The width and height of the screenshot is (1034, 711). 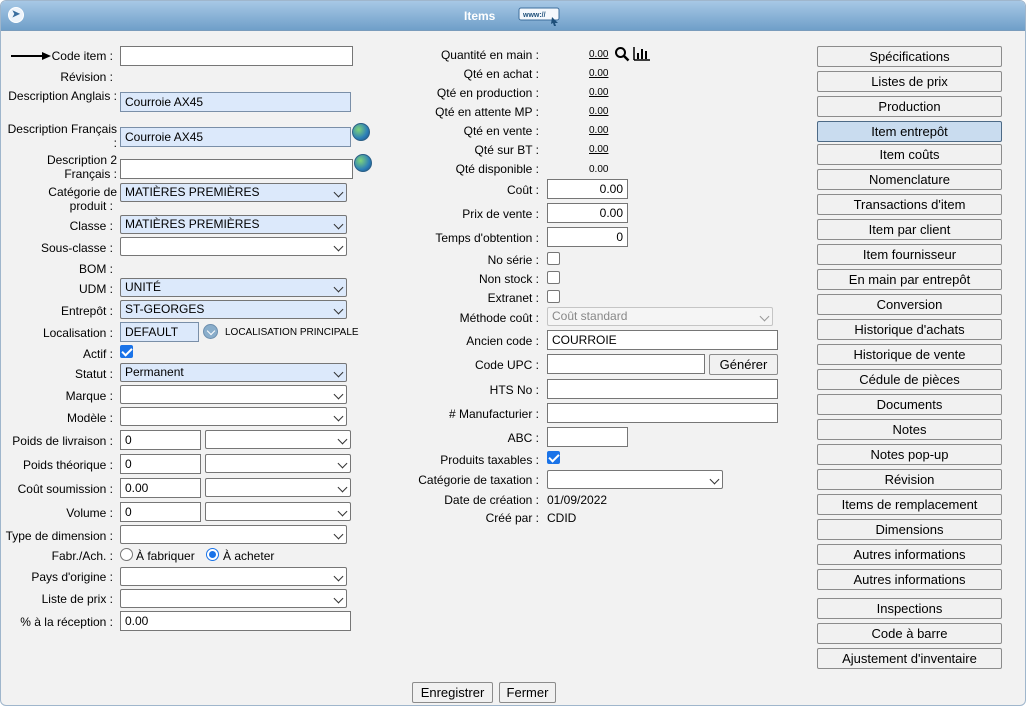 What do you see at coordinates (909, 504) in the screenshot?
I see `items-remplacement-button: Items de remplacement` at bounding box center [909, 504].